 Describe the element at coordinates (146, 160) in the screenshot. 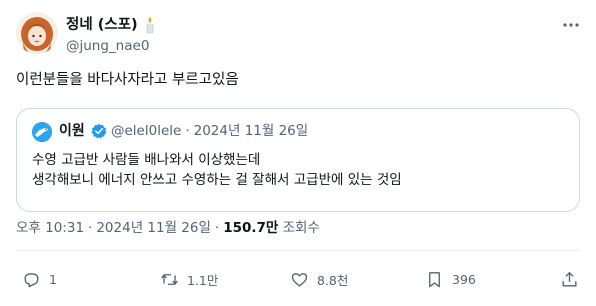

I see `quote-text-line: 수영 고급반 사람들 배나와서 이상했는데` at that location.